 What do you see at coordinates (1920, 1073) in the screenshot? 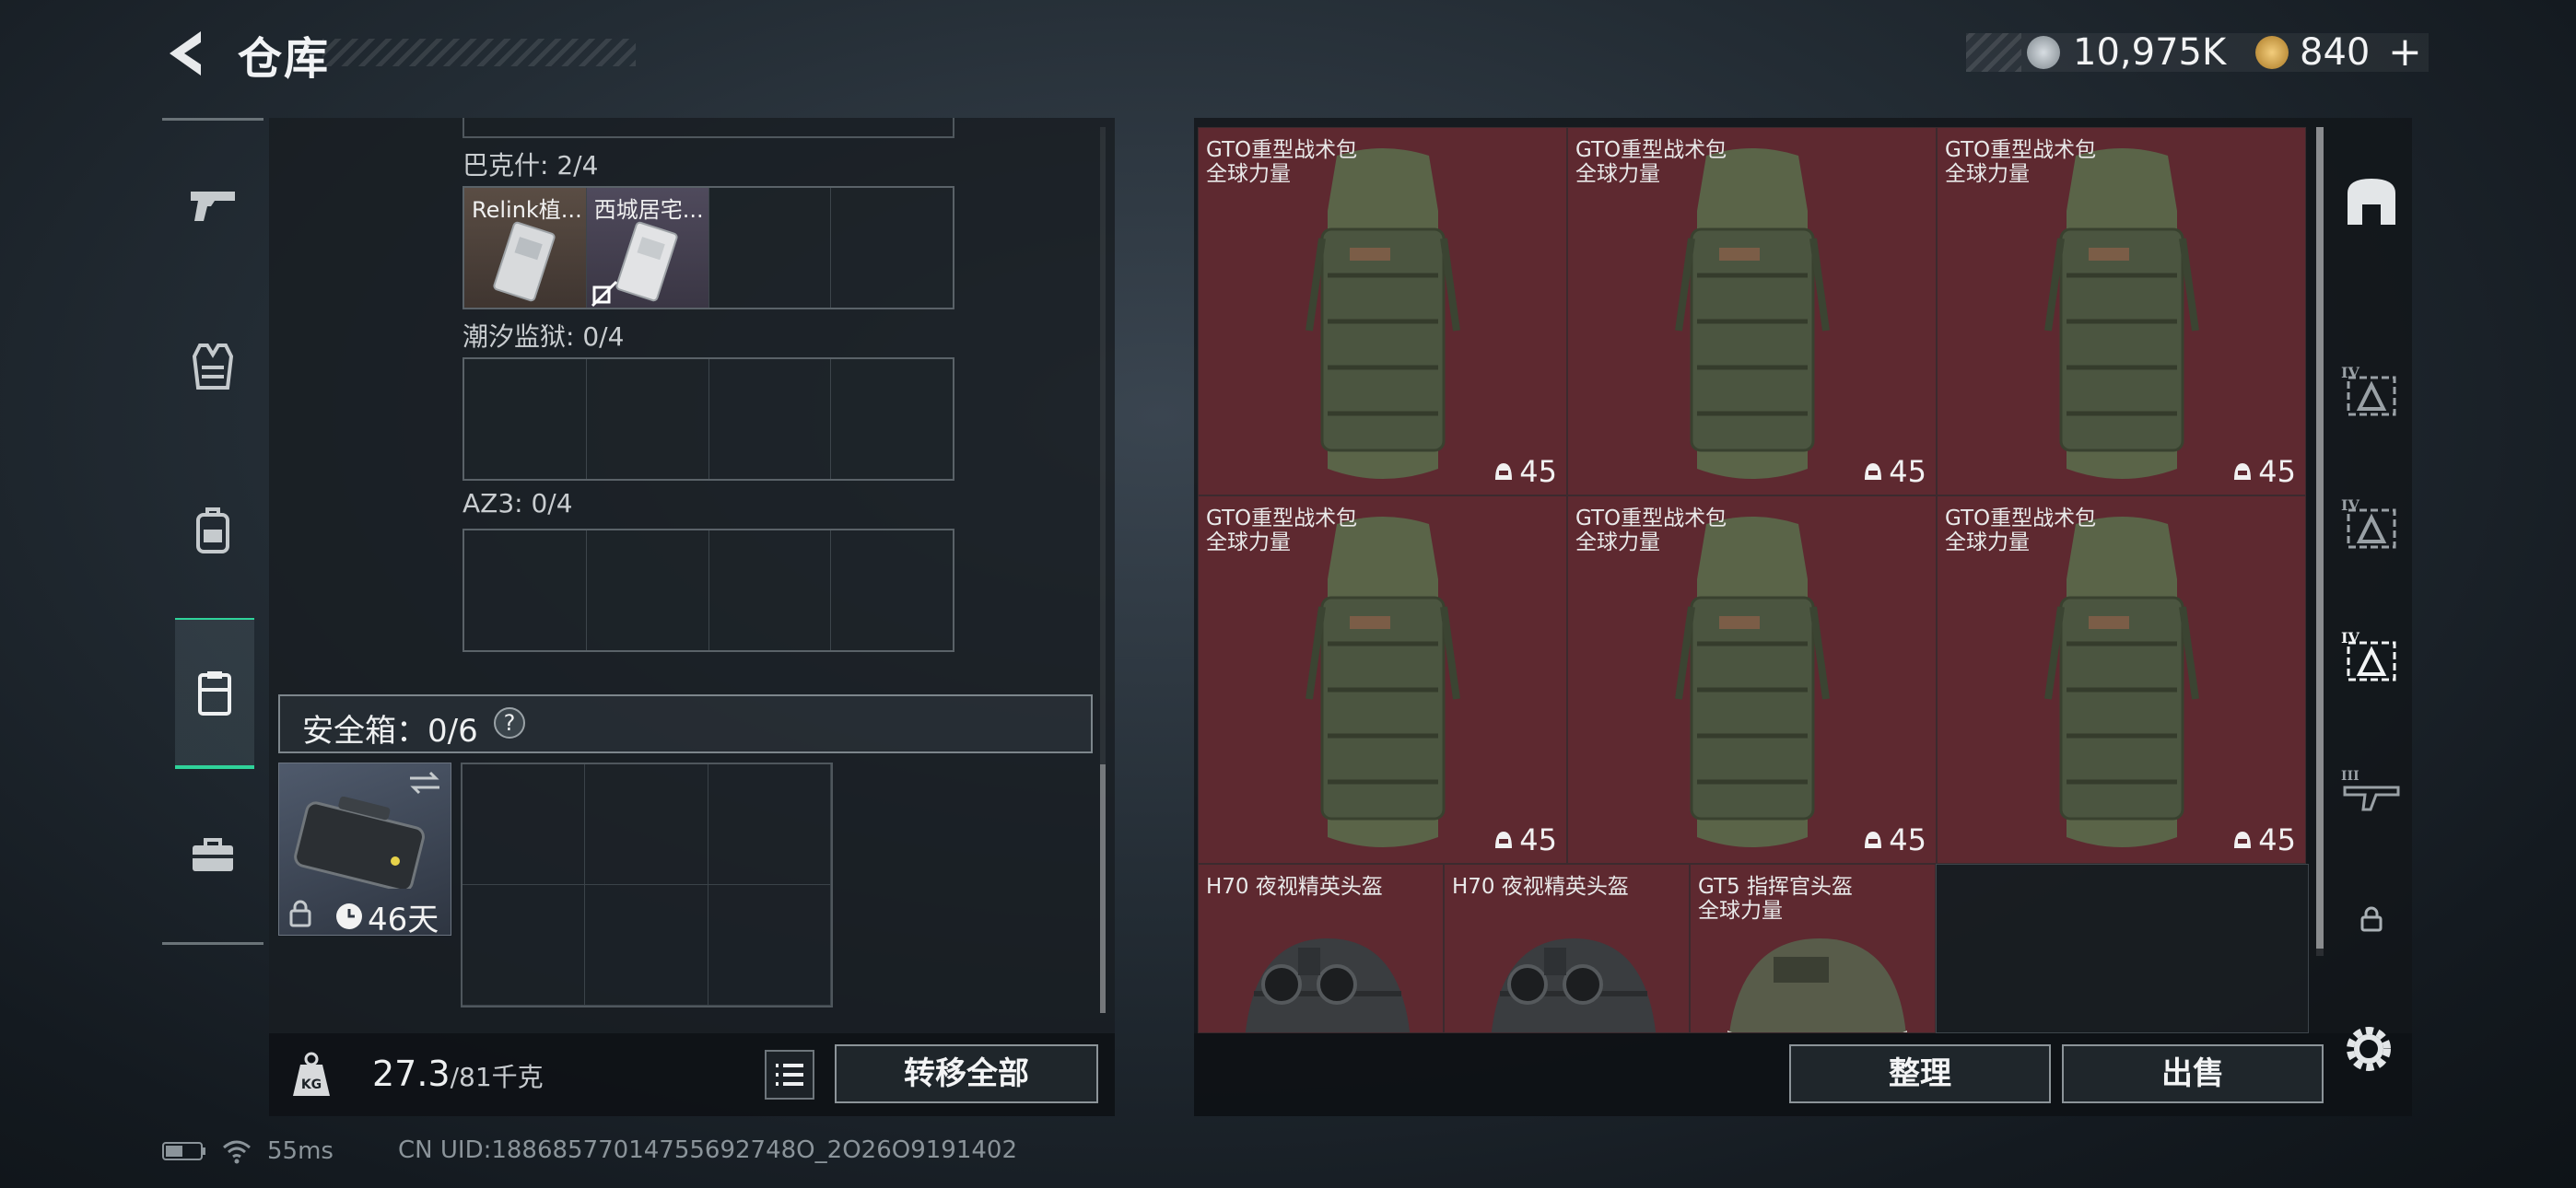
I see `sort-button: 整理` at bounding box center [1920, 1073].